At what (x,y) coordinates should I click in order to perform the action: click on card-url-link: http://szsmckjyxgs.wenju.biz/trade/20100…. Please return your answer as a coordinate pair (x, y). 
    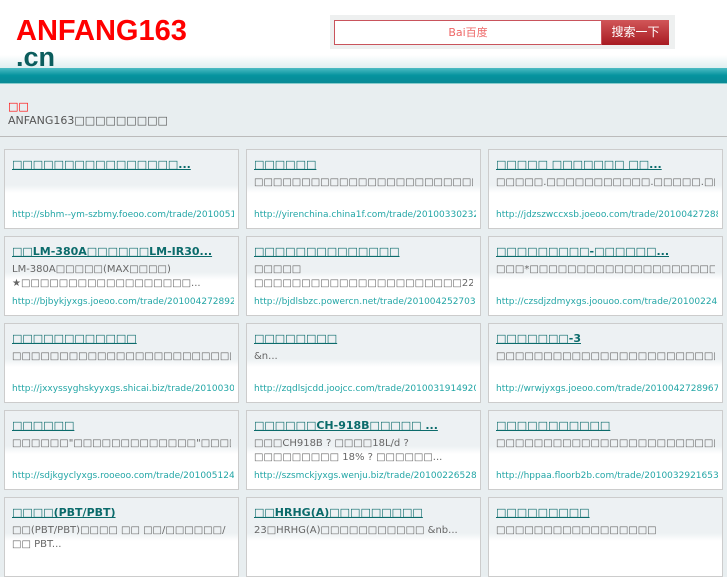
    Looking at the image, I should click on (365, 476).